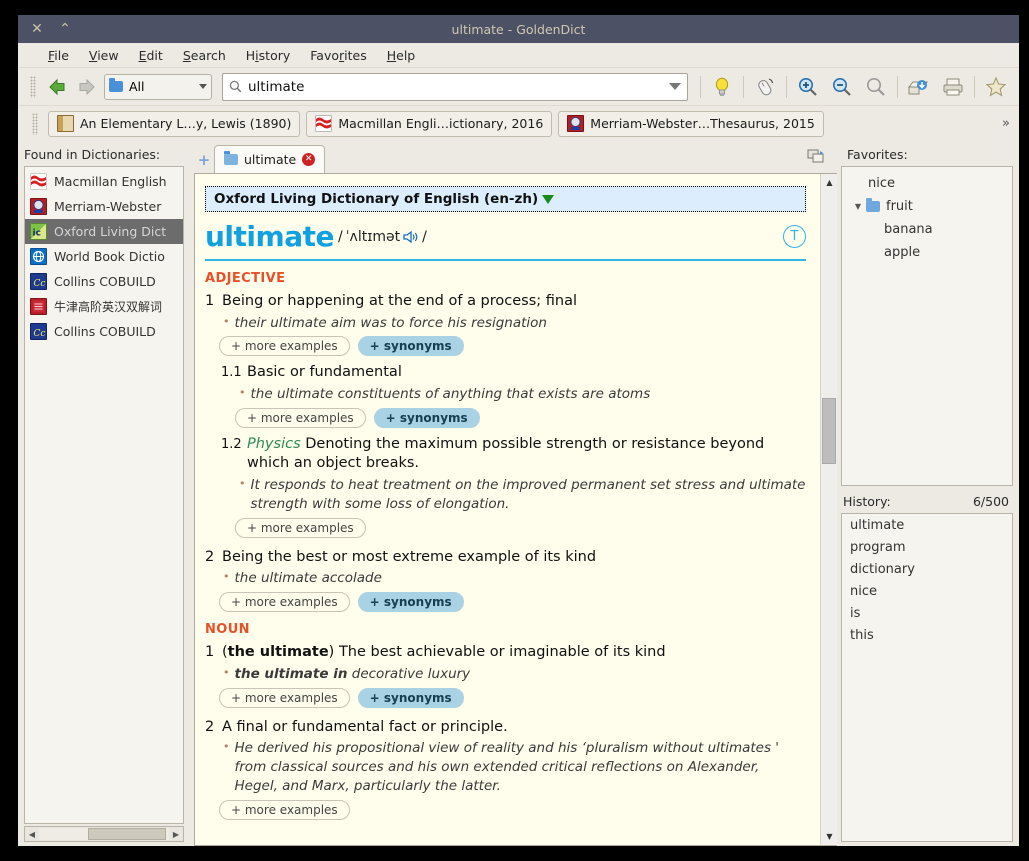 This screenshot has width=1029, height=861. I want to click on toolbar-grip, so click(33, 86).